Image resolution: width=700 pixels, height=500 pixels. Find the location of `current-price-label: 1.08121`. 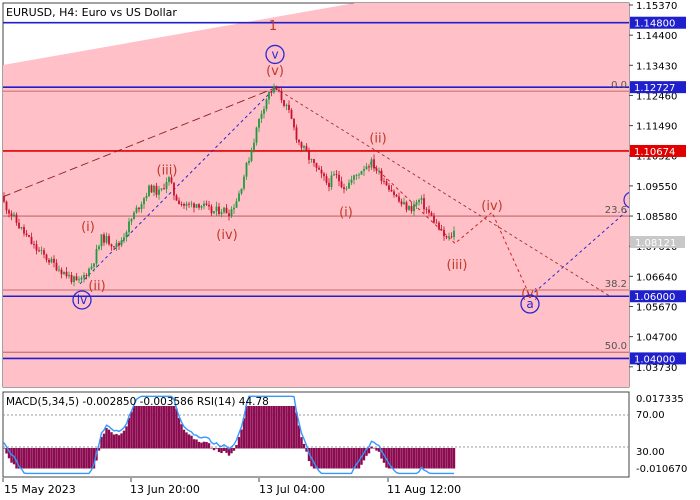

current-price-label: 1.08121 is located at coordinates (655, 243).